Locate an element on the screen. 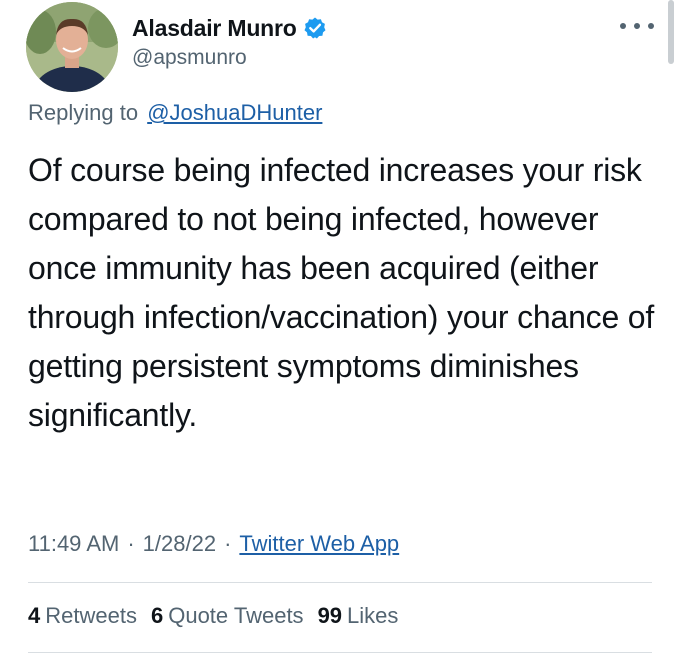  avatar-photo is located at coordinates (72, 47).